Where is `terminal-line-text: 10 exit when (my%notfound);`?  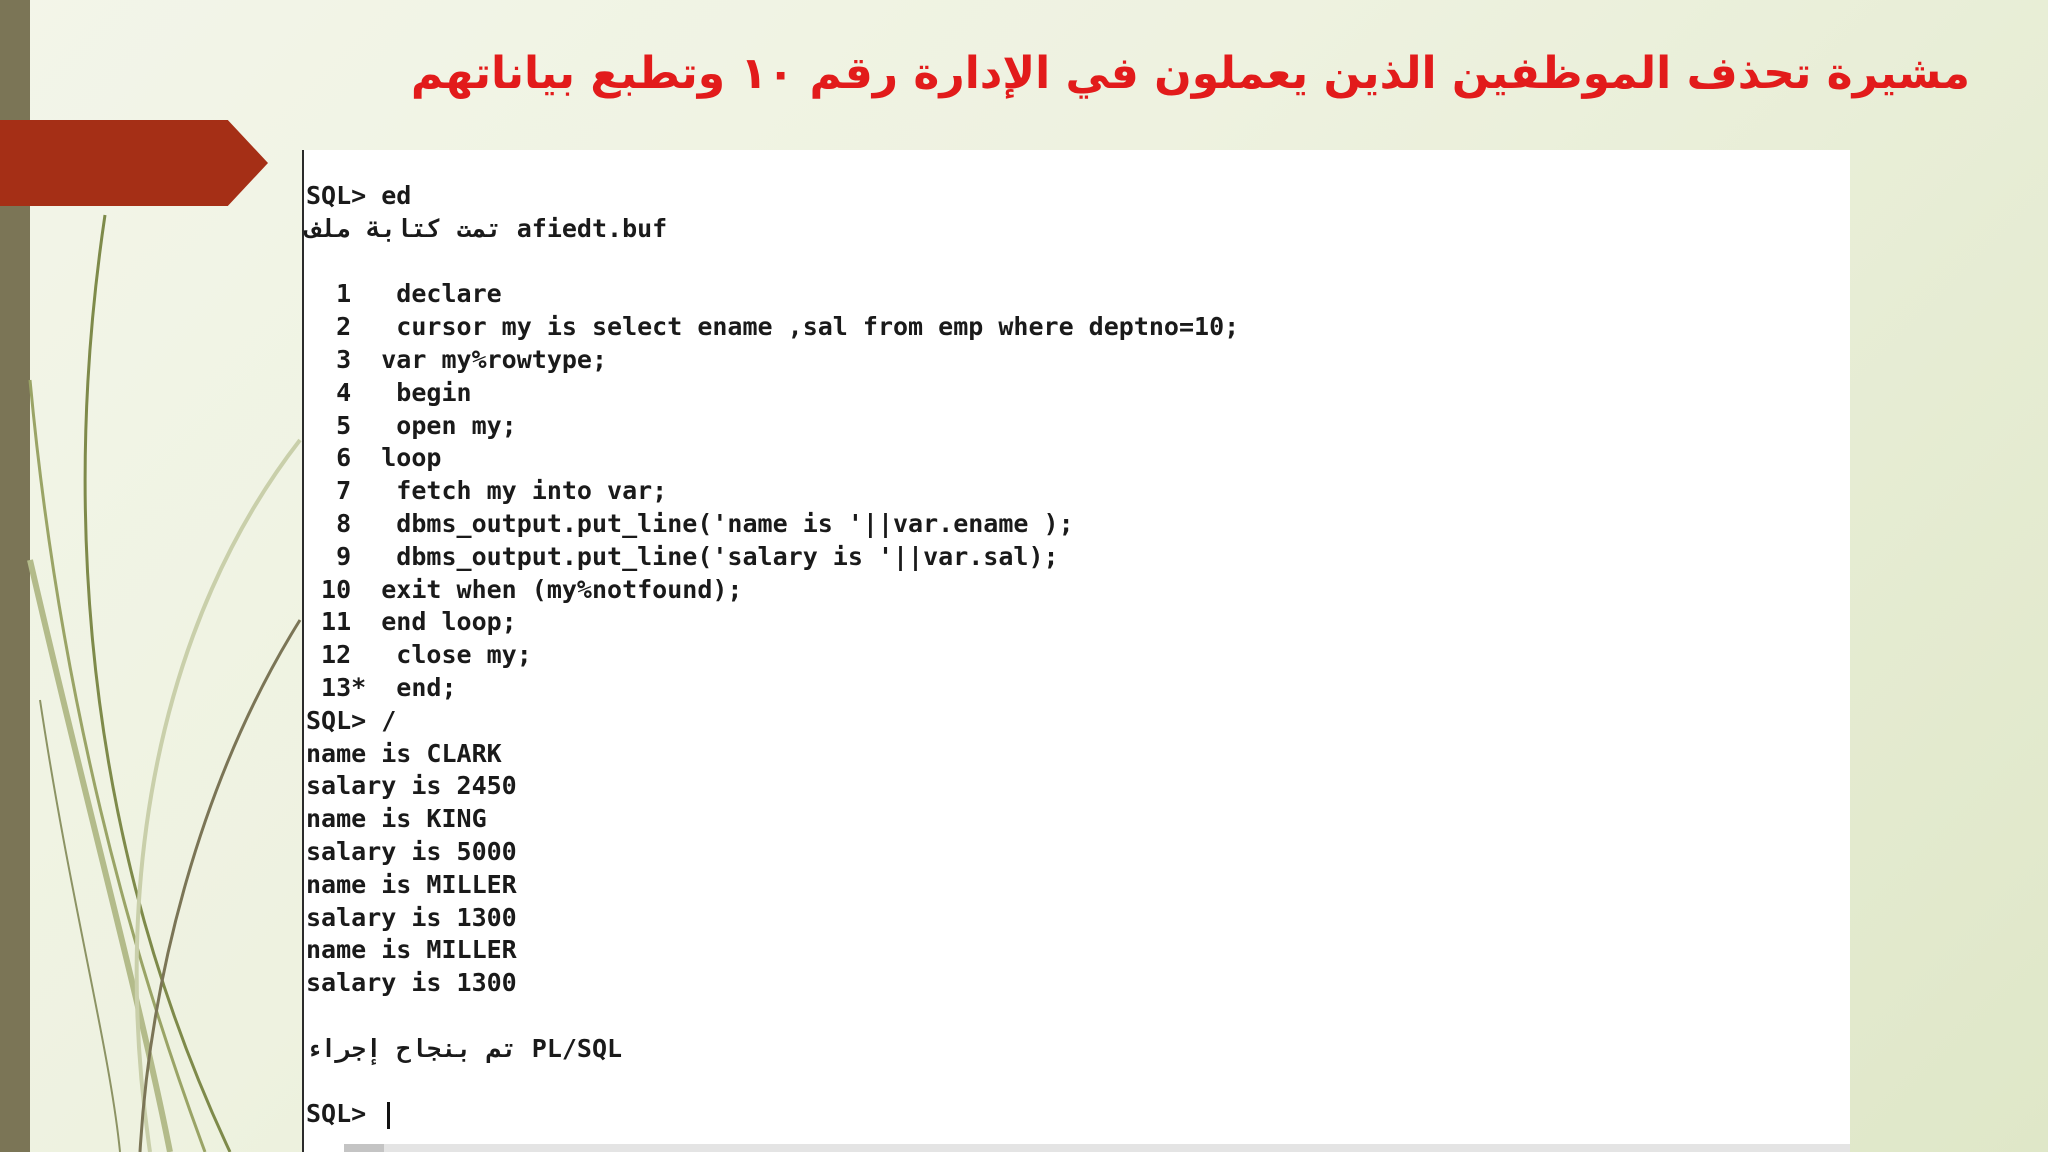
terminal-line-text: 10 exit when (my%notfound); is located at coordinates (524, 589).